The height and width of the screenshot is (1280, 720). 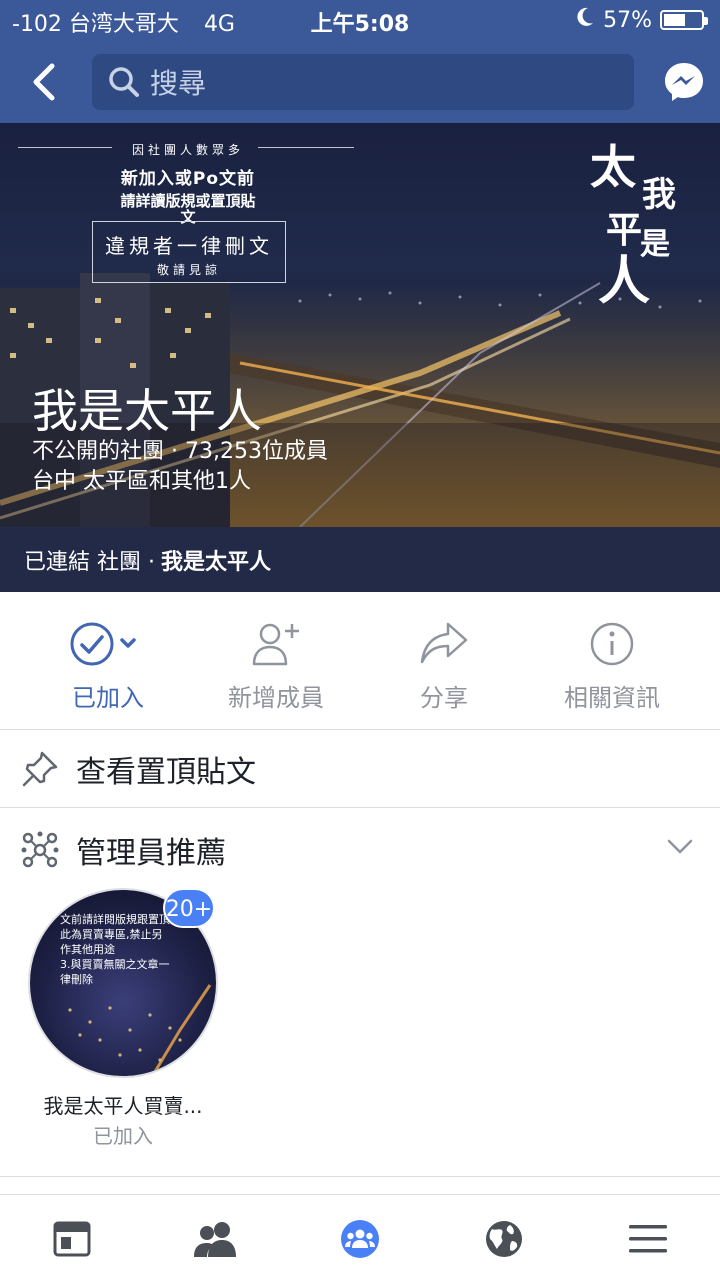 What do you see at coordinates (188, 270) in the screenshot?
I see `rule-small-text: 敬請見諒` at bounding box center [188, 270].